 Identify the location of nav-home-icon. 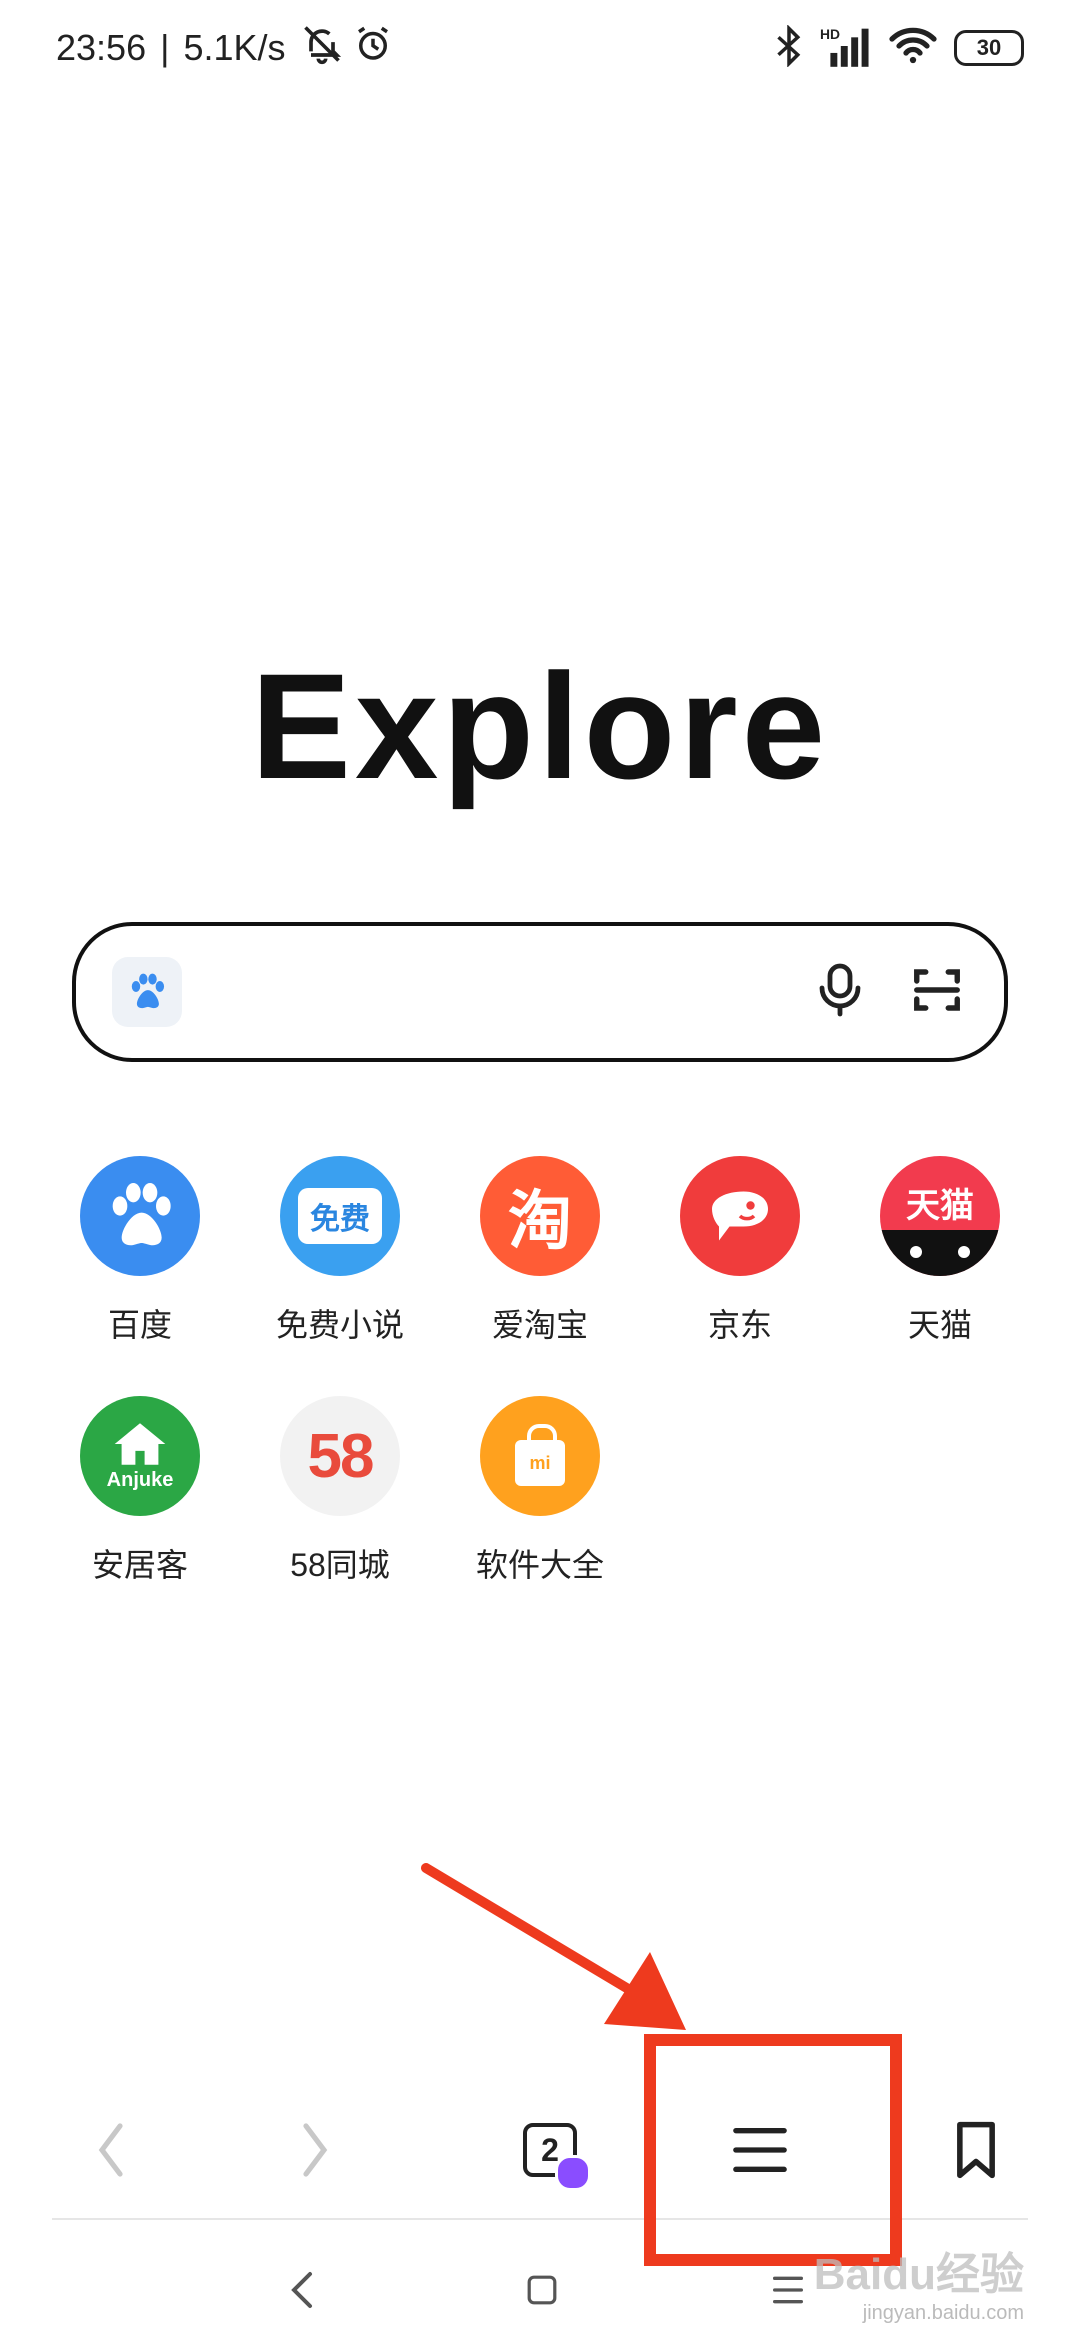
(542, 2290).